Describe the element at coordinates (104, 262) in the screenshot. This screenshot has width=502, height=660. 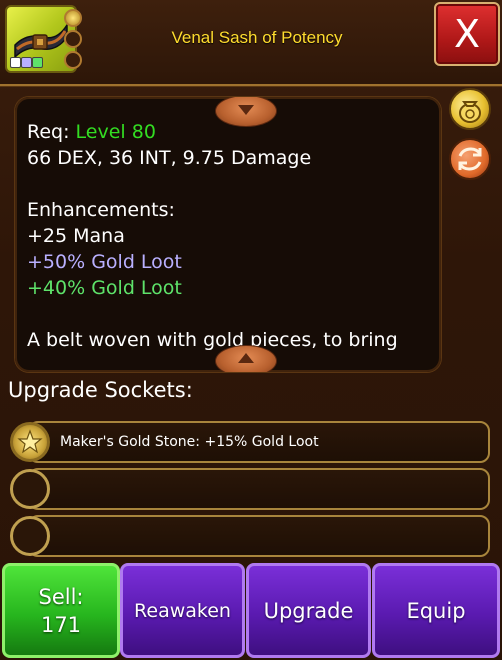
I see `enhancement-line: +50% Gold Loot` at that location.